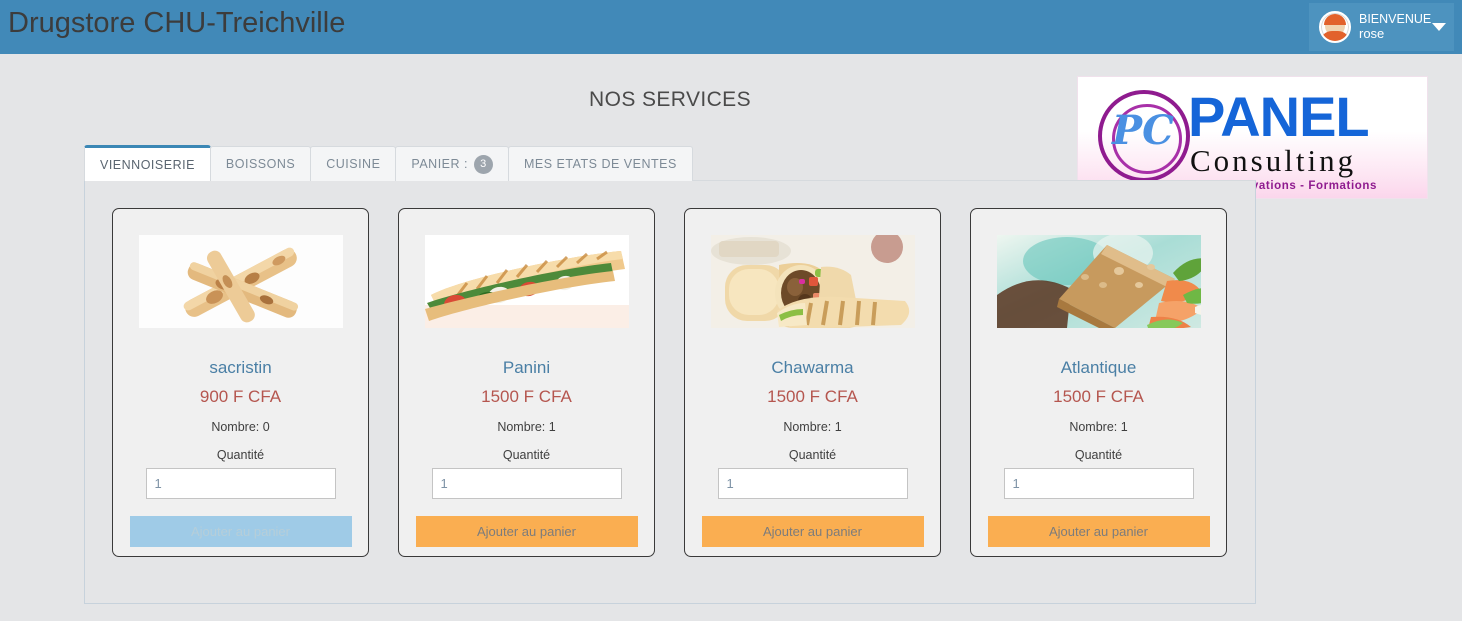  What do you see at coordinates (812, 281) in the screenshot?
I see `chawarma-wrap-photo` at bounding box center [812, 281].